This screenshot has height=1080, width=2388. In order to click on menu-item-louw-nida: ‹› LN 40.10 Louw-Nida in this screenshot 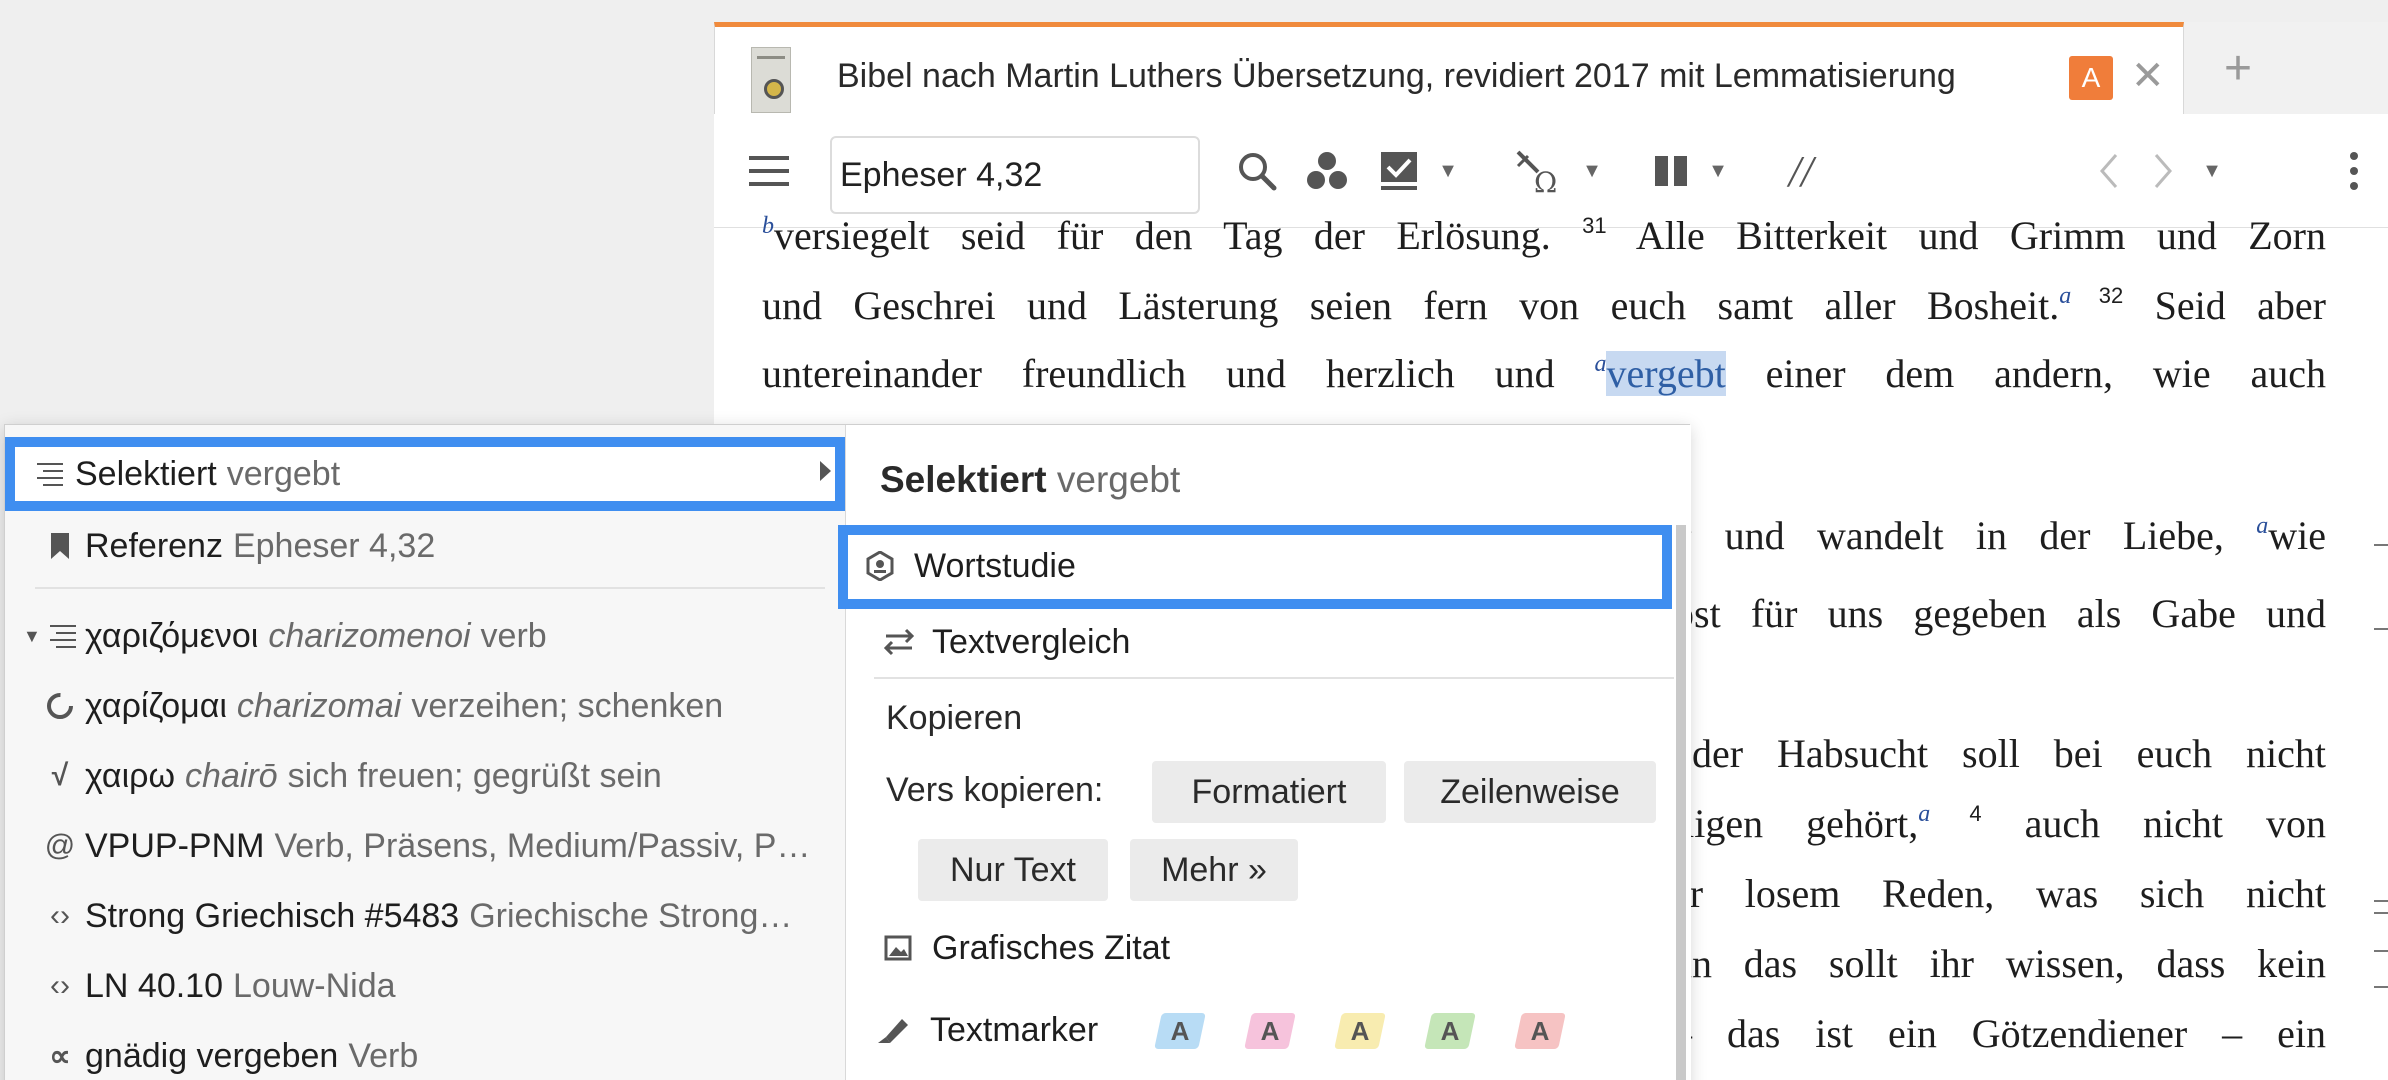, I will do `click(435, 986)`.